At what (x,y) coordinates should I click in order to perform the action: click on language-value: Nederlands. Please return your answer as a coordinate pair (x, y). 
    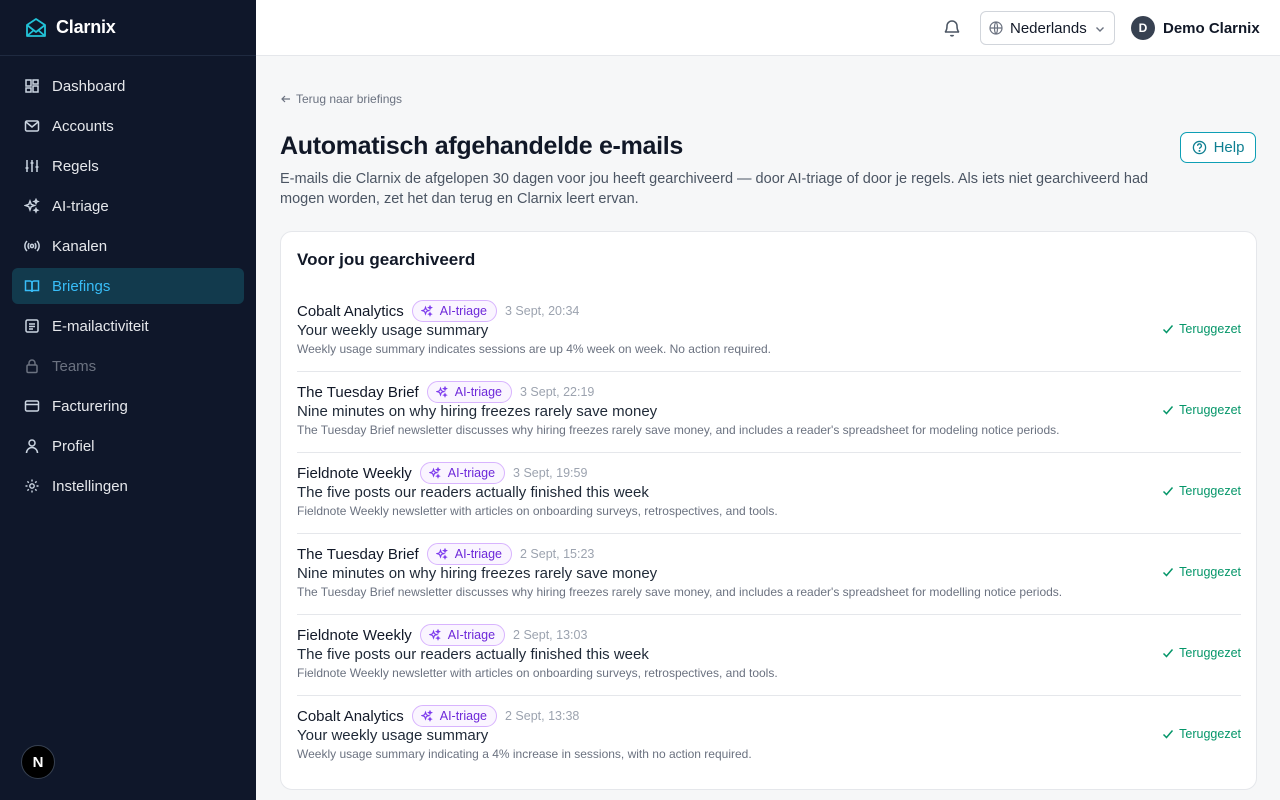
    Looking at the image, I should click on (1048, 28).